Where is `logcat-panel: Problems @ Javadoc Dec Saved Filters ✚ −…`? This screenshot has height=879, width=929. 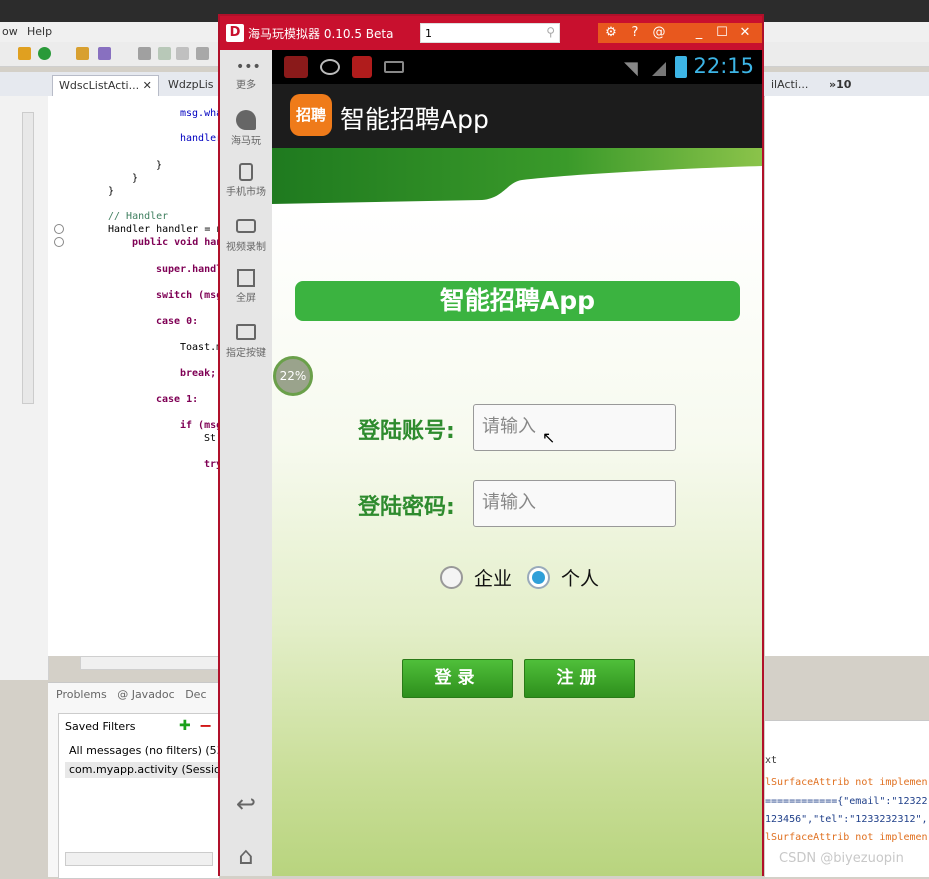
logcat-panel: Problems @ Javadoc Dec Saved Filters ✚ −… is located at coordinates (143, 780).